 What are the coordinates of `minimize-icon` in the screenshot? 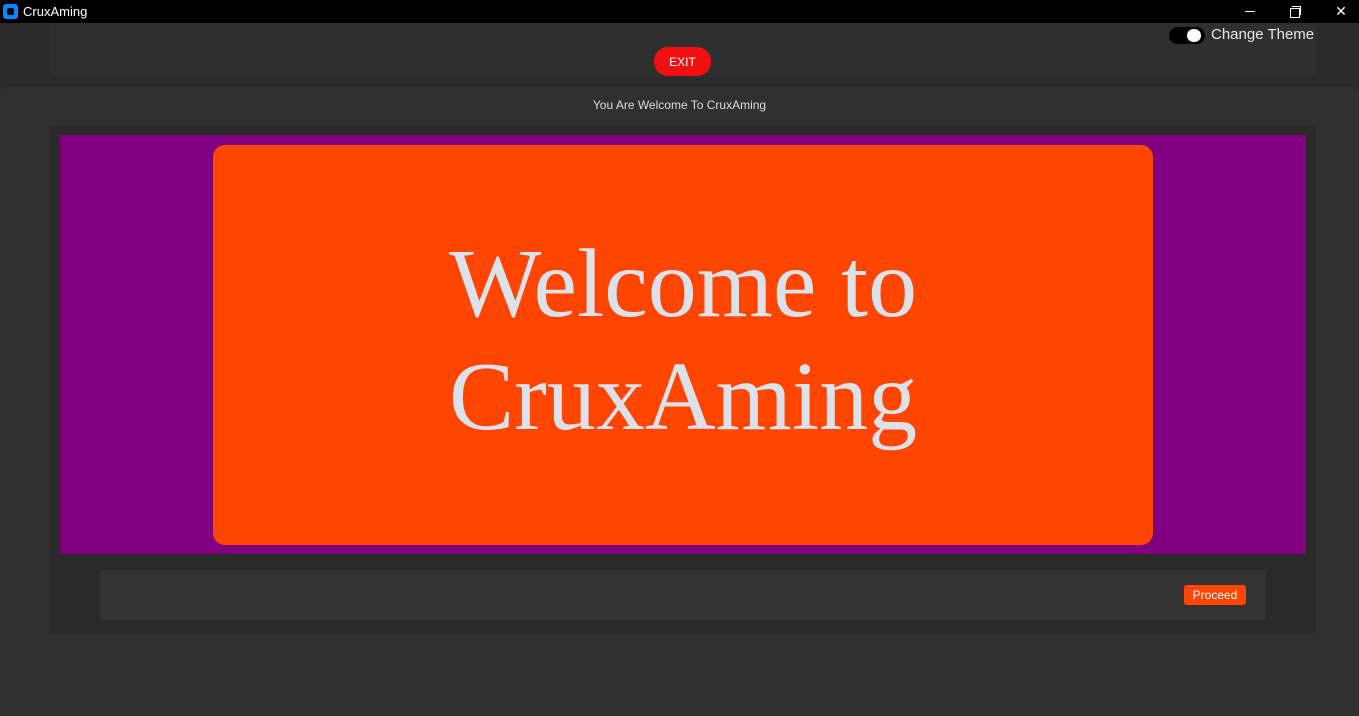 It's located at (1250, 11).